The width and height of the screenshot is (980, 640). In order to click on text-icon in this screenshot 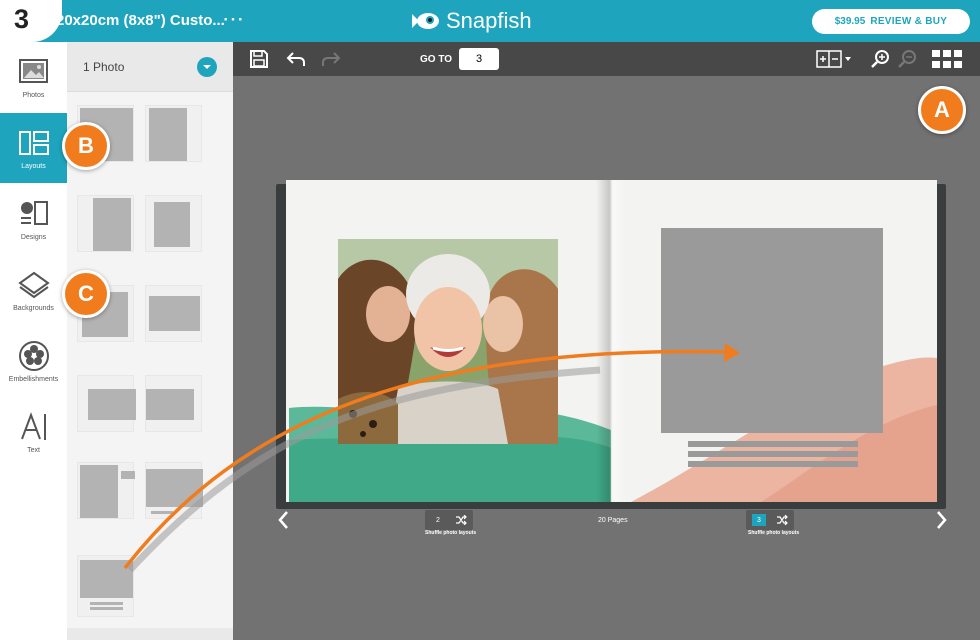, I will do `click(33, 425)`.